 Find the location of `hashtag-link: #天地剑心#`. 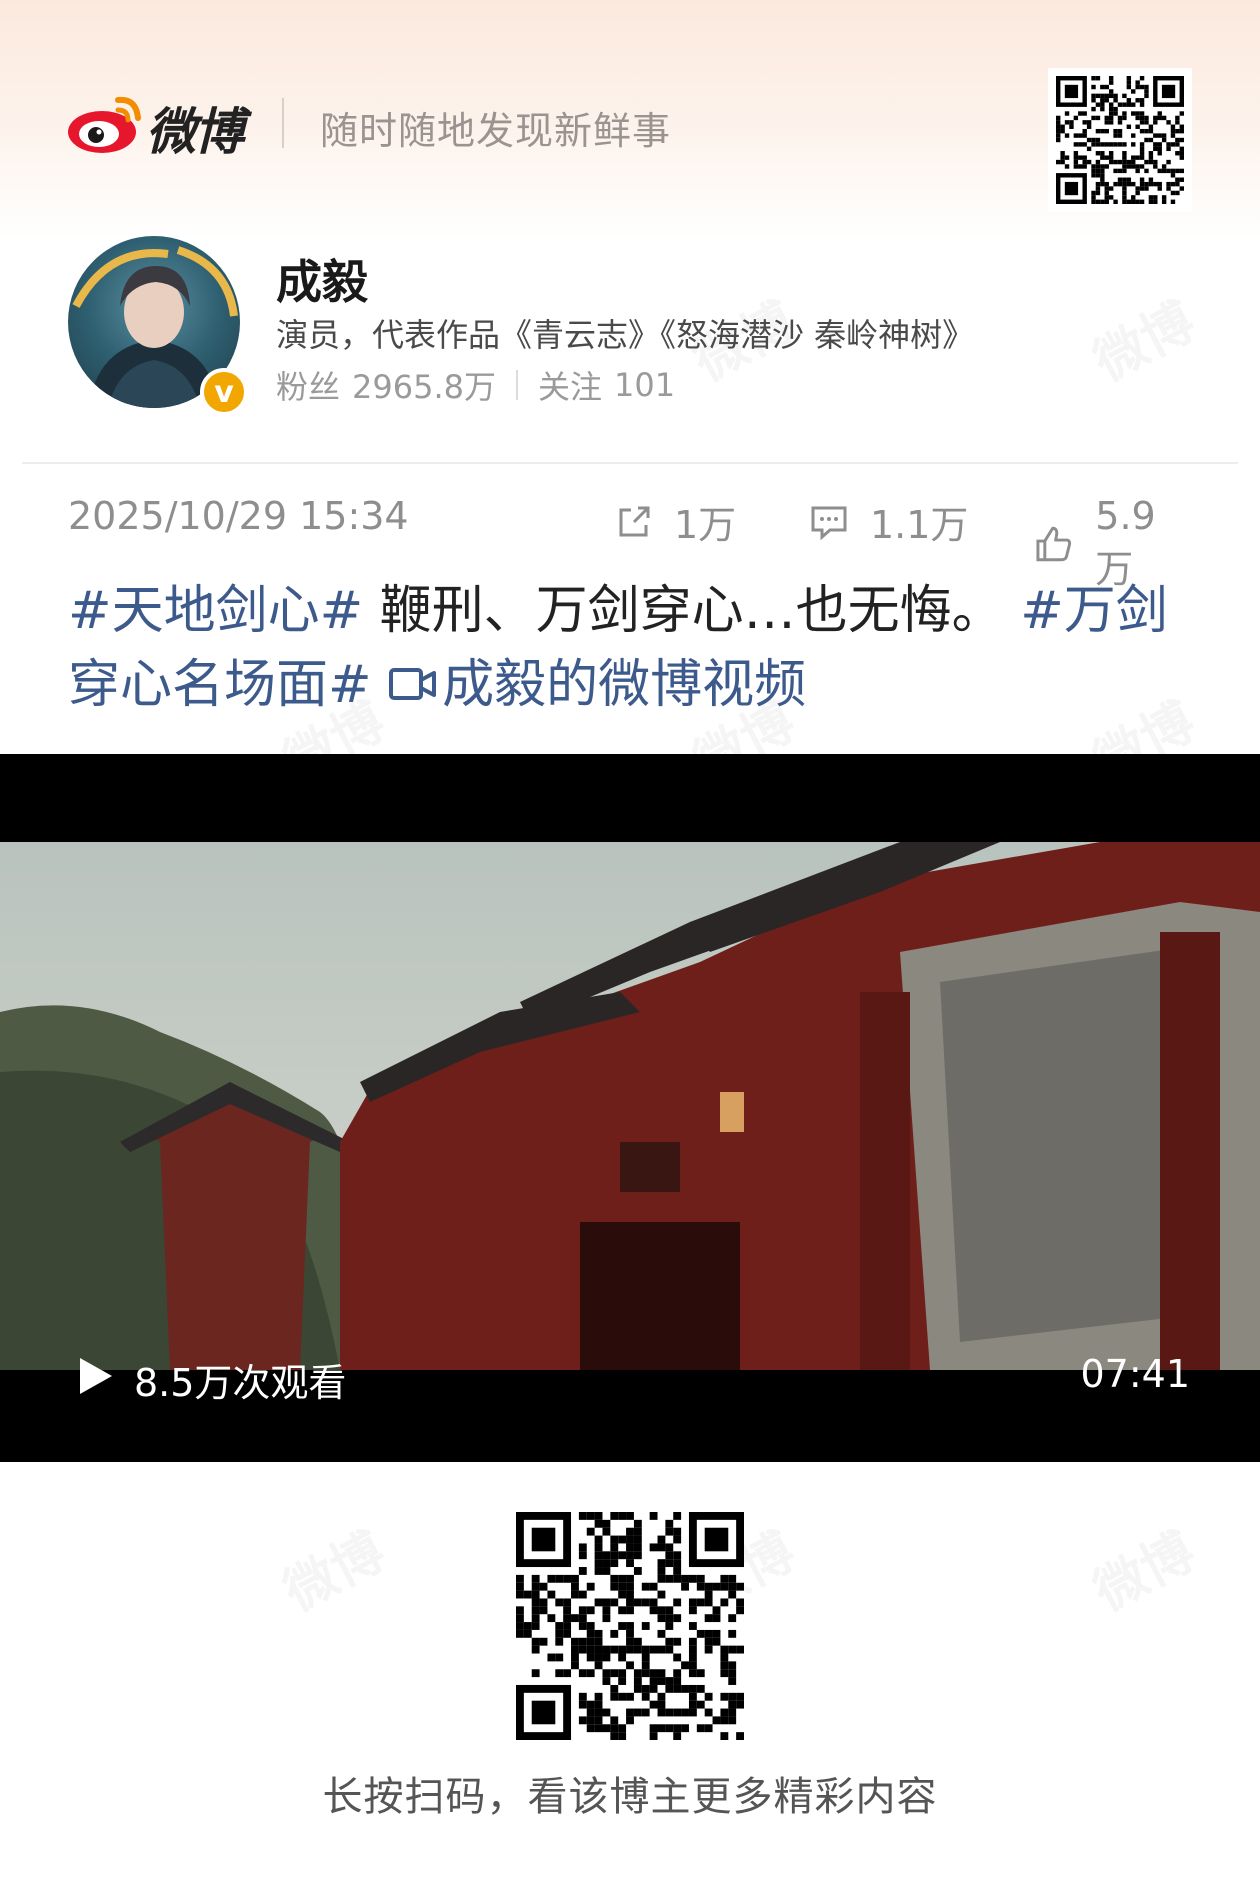

hashtag-link: #天地剑心# is located at coordinates (215, 611).